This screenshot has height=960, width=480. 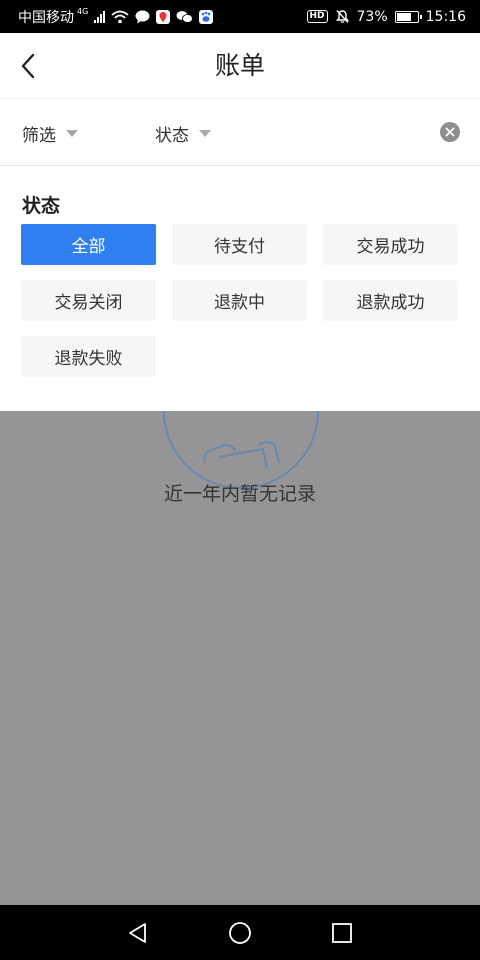 I want to click on system-nav-bar, so click(x=240, y=932).